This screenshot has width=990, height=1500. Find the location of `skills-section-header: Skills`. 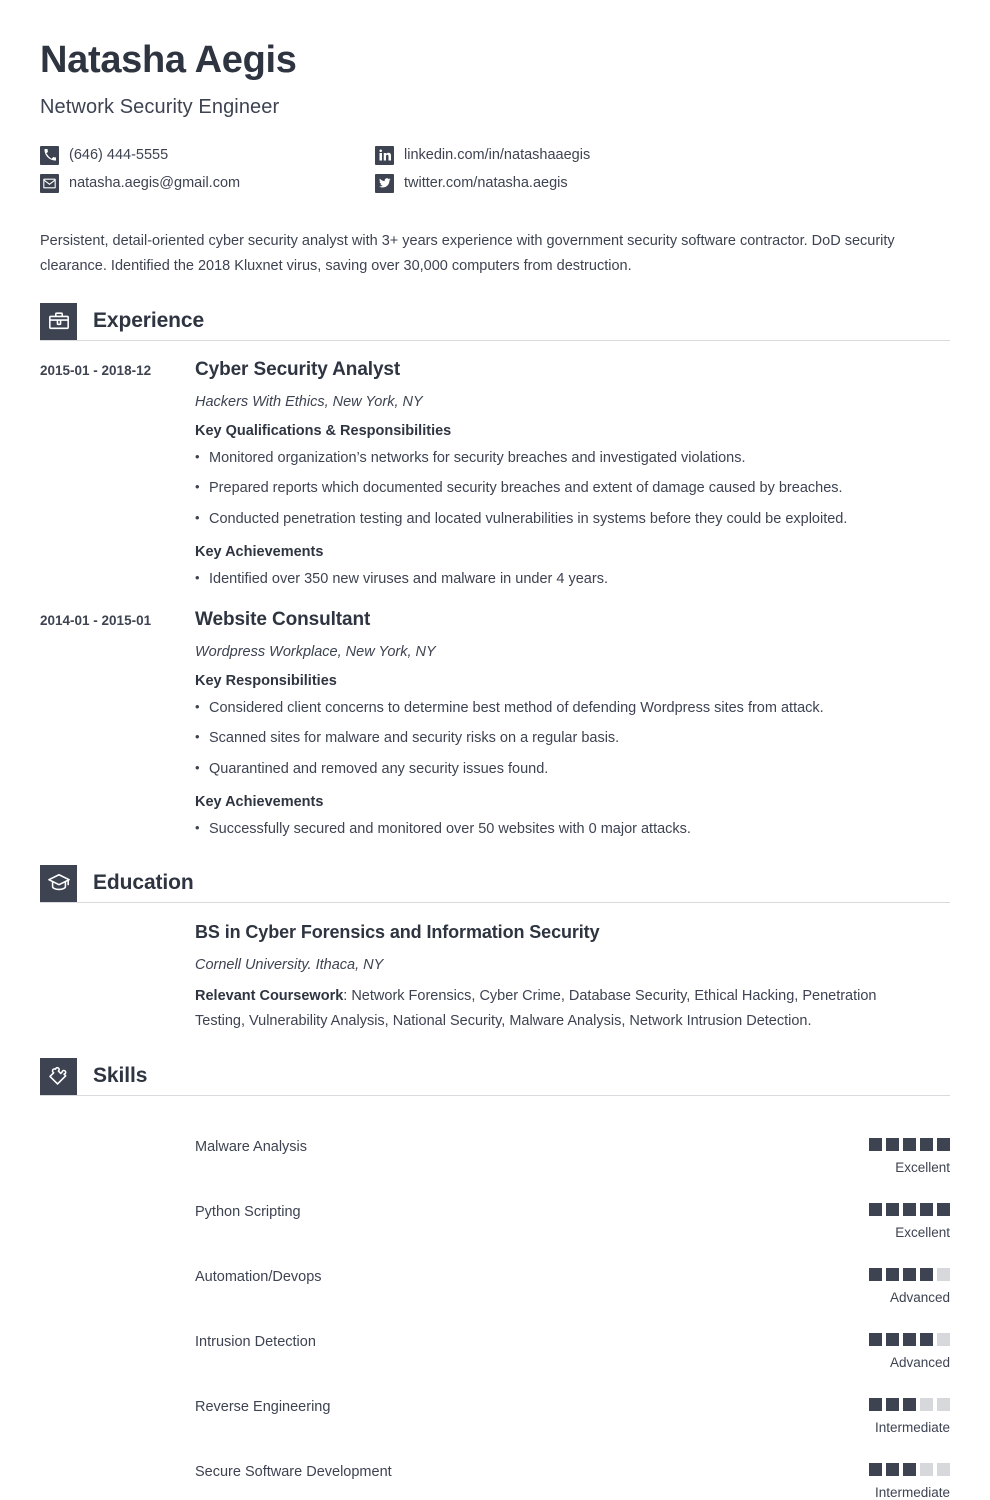

skills-section-header: Skills is located at coordinates (495, 1076).